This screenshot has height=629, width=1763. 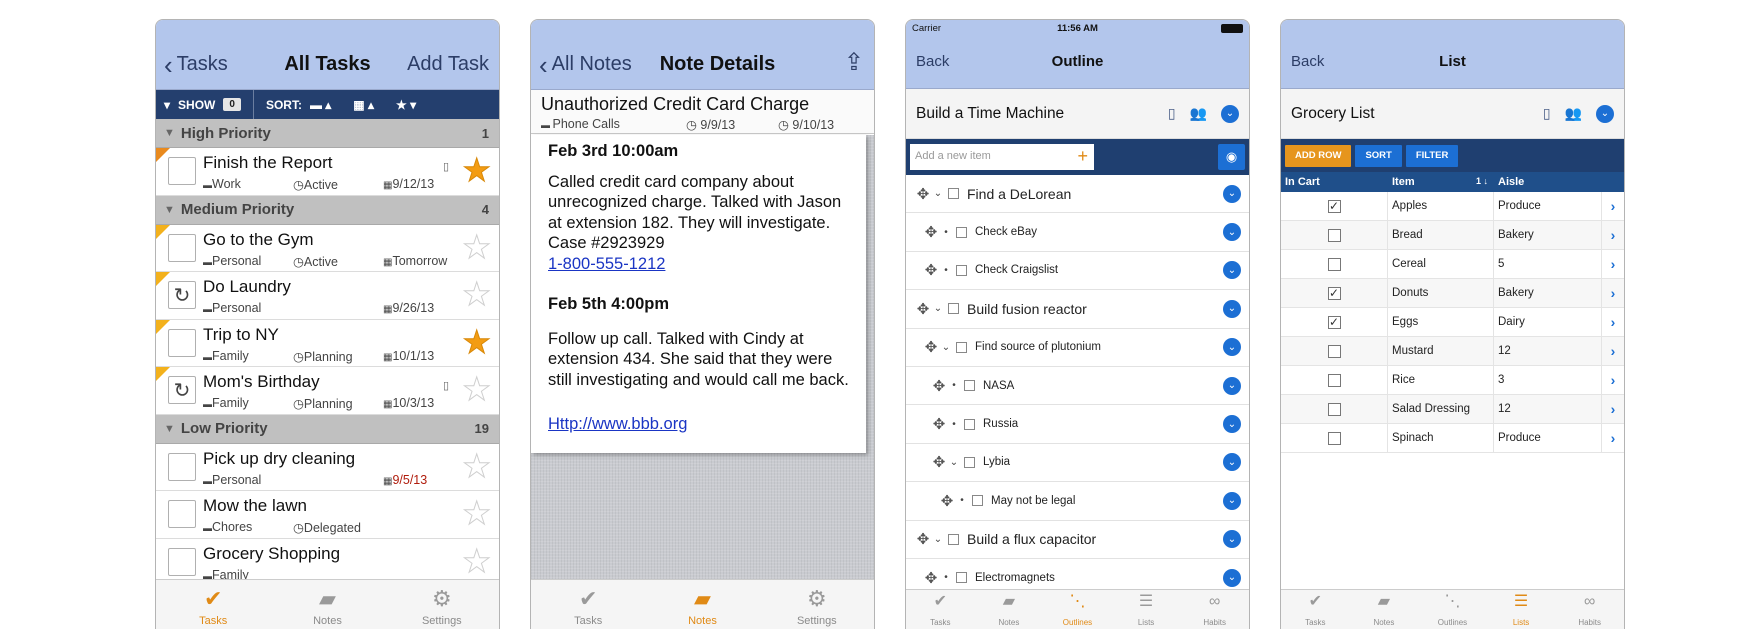 I want to click on eye-icon: ◉, so click(x=1231, y=157).